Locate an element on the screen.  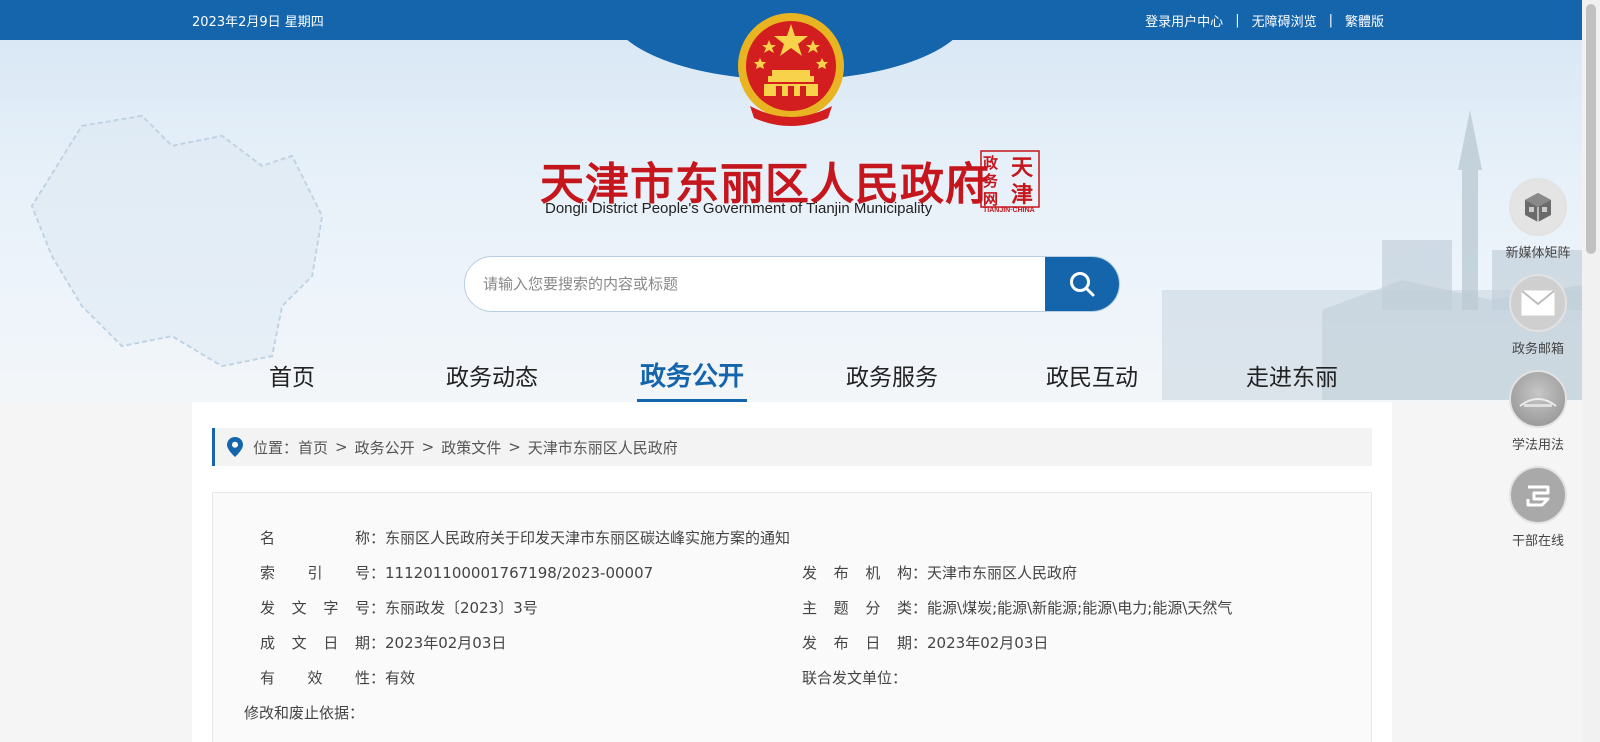
info-row-validity: 有效性：有效 is located at coordinates (338, 678).